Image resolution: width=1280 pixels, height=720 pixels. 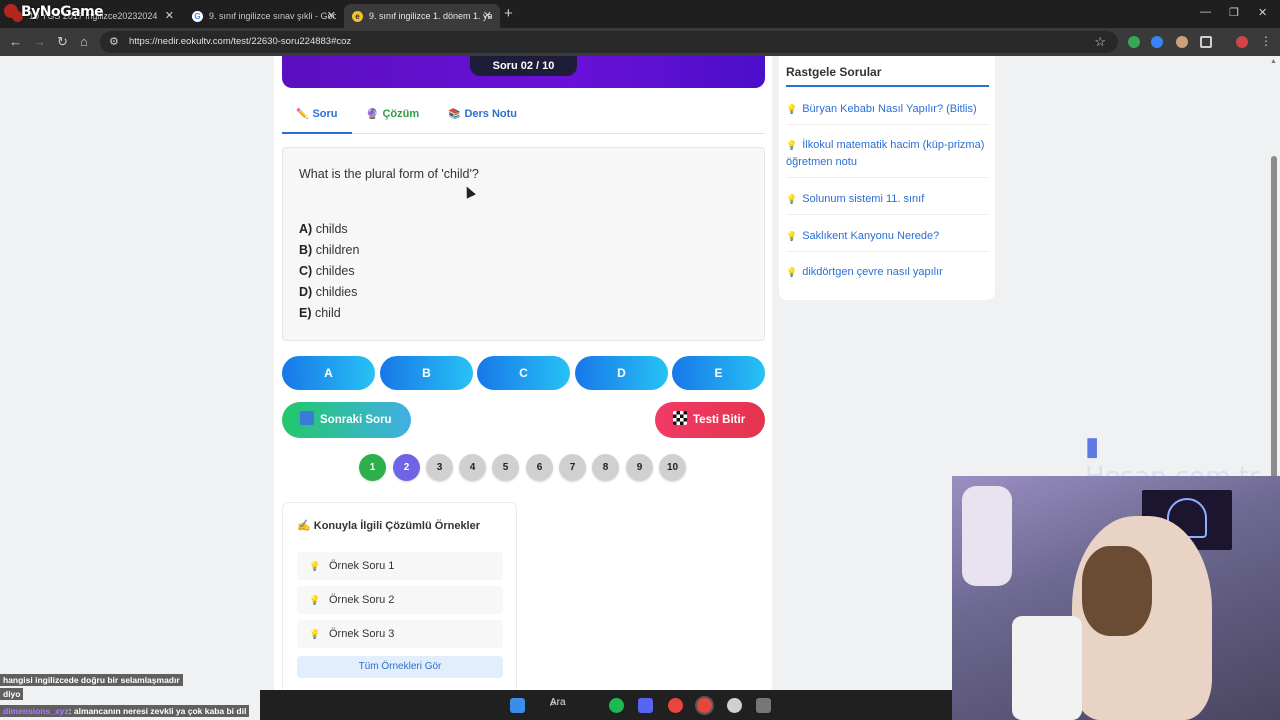 I want to click on site-favicon-icon: e, so click(x=357, y=16).